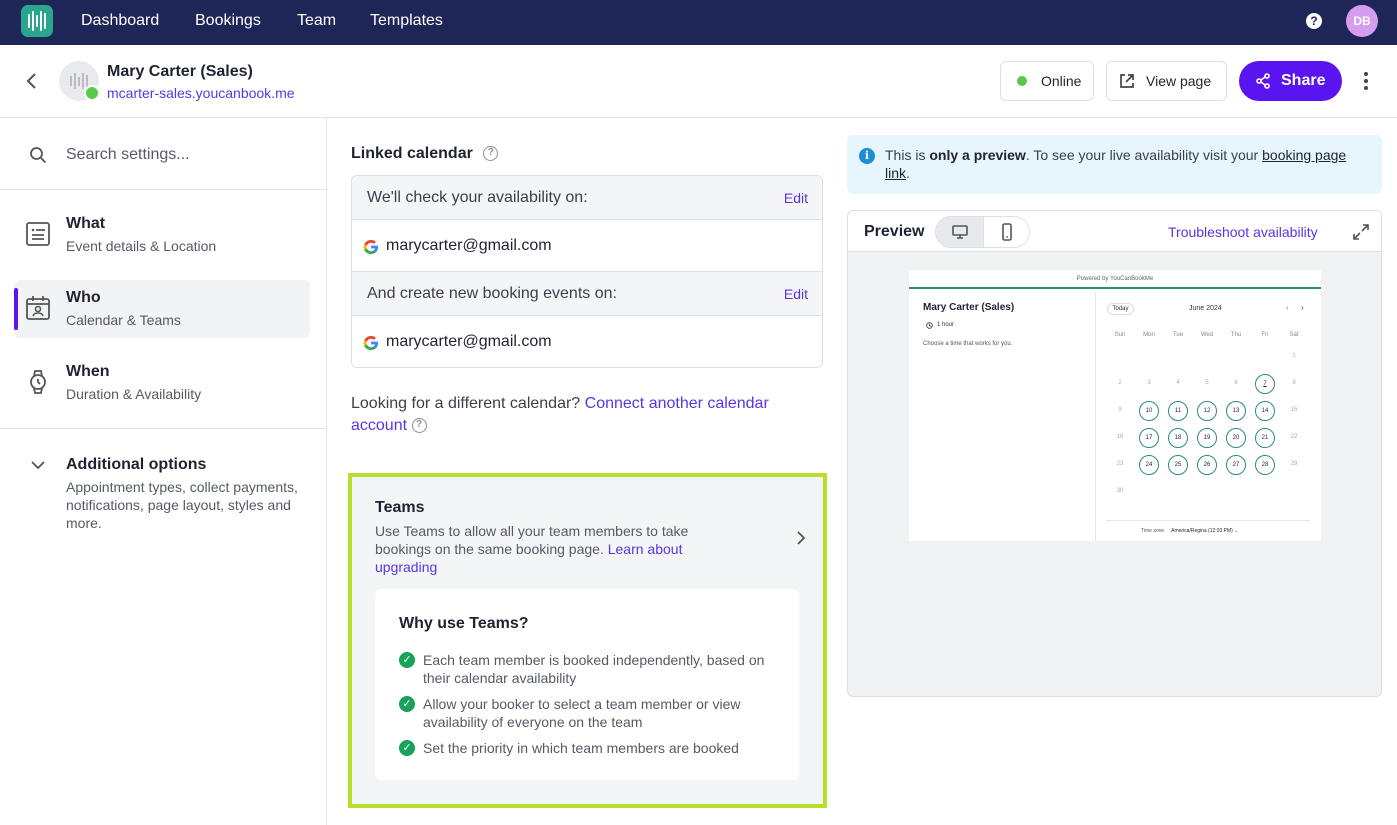  I want to click on calendar-day: 8, so click(1294, 383).